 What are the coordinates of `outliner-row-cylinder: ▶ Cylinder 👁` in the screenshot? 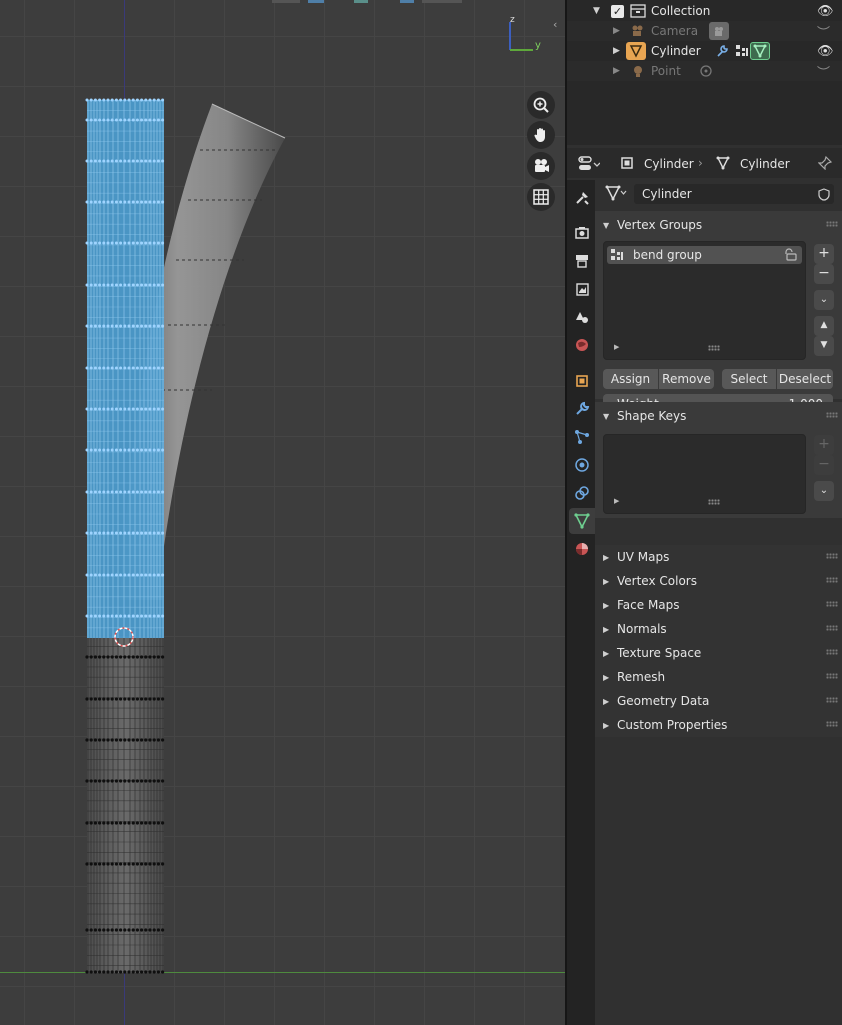 It's located at (704, 51).